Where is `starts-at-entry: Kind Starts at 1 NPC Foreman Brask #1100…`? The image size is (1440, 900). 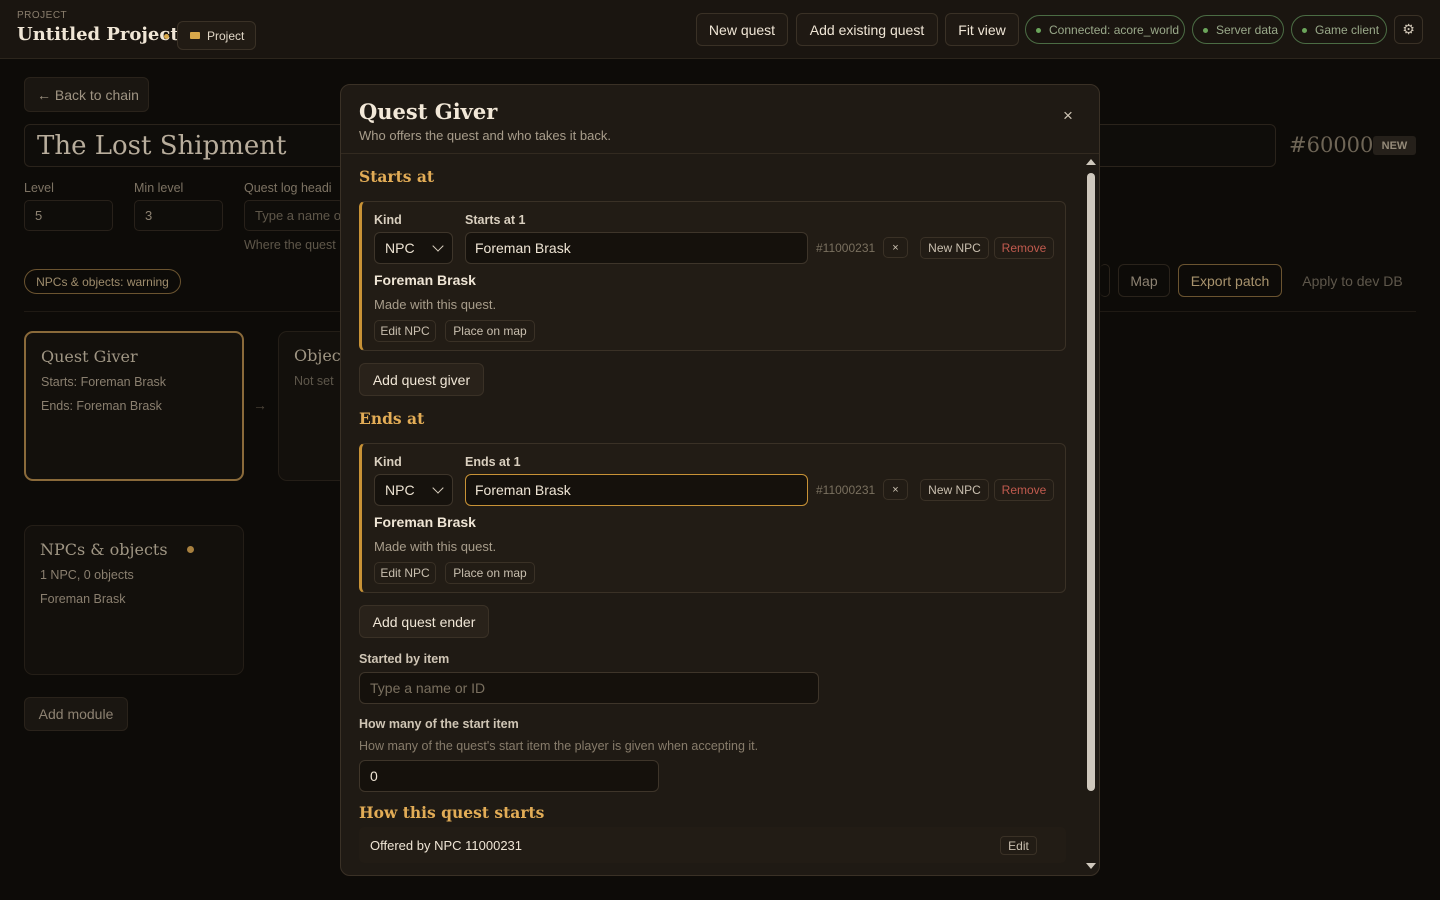 starts-at-entry: Kind Starts at 1 NPC Foreman Brask #1100… is located at coordinates (712, 276).